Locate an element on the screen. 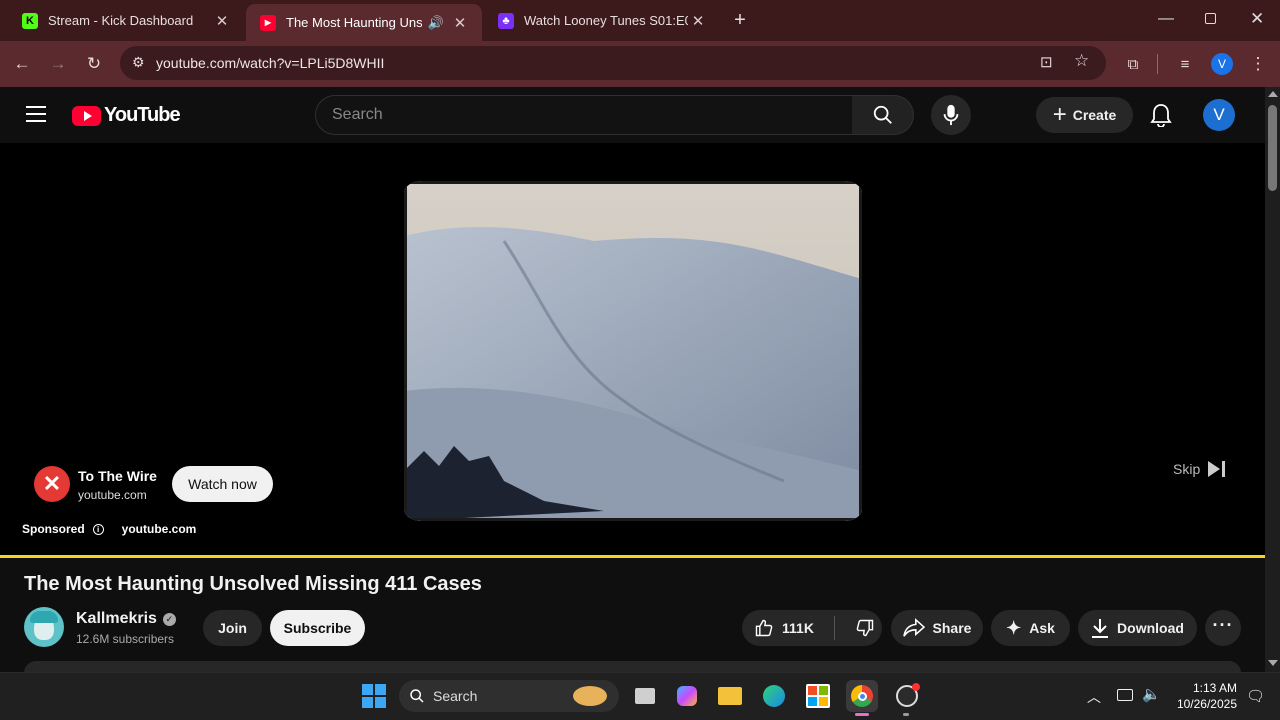 This screenshot has width=1280, height=720. copilot-icon is located at coordinates (687, 696).